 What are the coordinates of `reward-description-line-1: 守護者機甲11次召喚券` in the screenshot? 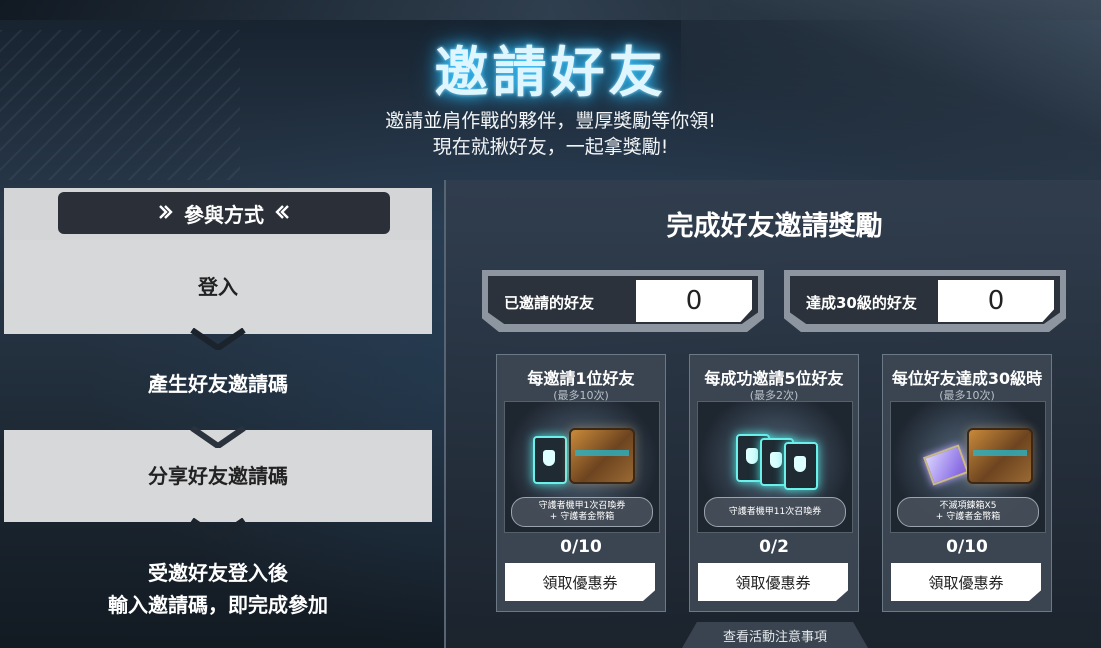 It's located at (775, 511).